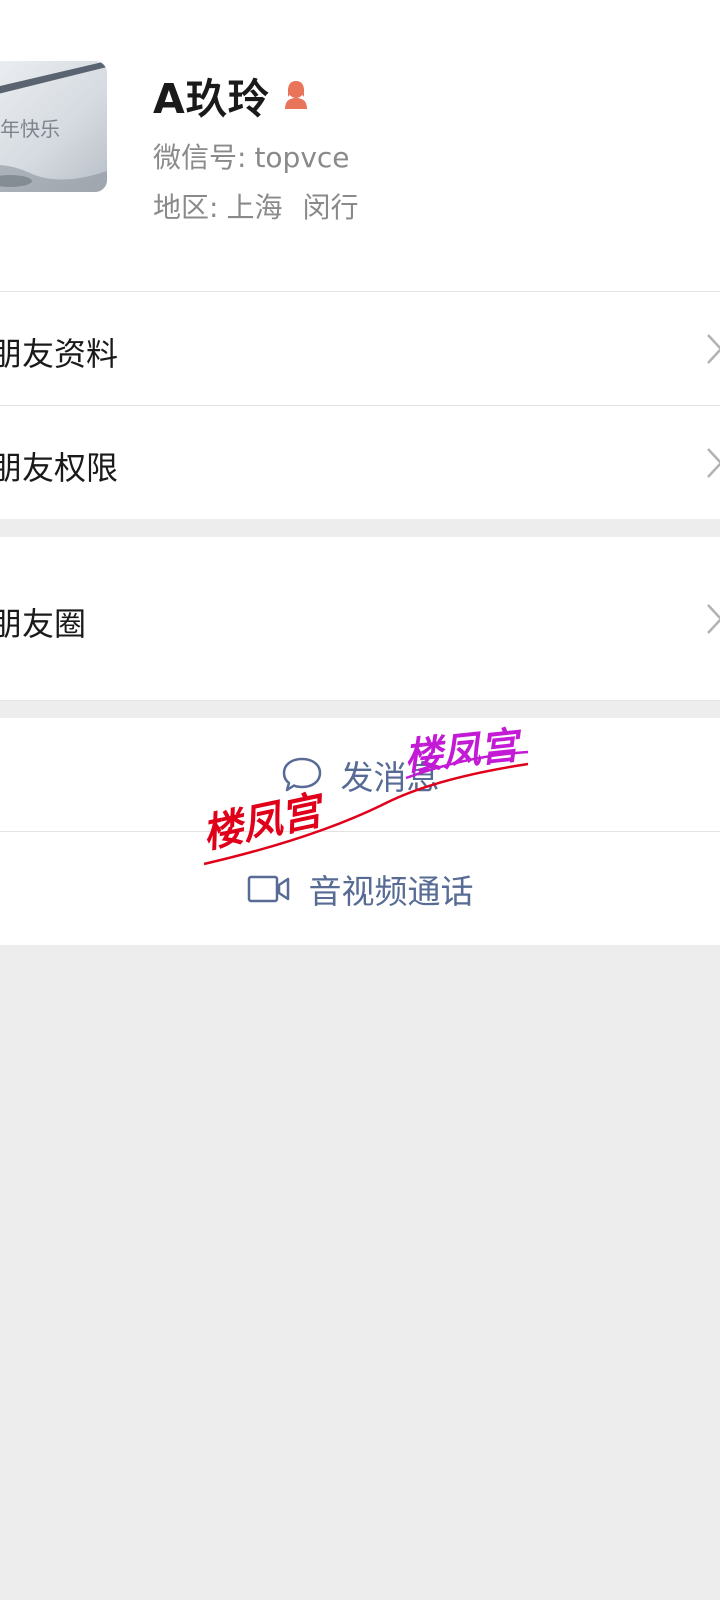  I want to click on av-call-label: 音视频通话, so click(391, 891).